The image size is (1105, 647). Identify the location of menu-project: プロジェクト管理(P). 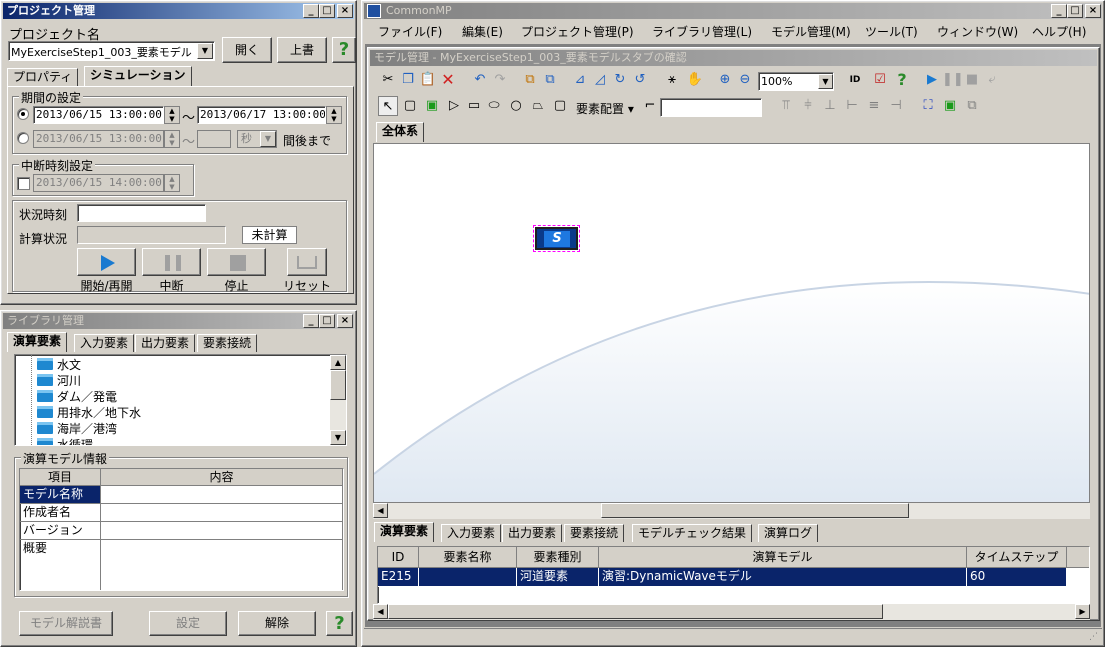
(577, 32).